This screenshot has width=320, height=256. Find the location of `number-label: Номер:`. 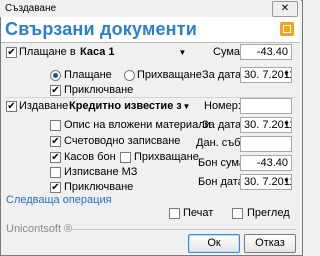

number-label: Номер: is located at coordinates (222, 106).